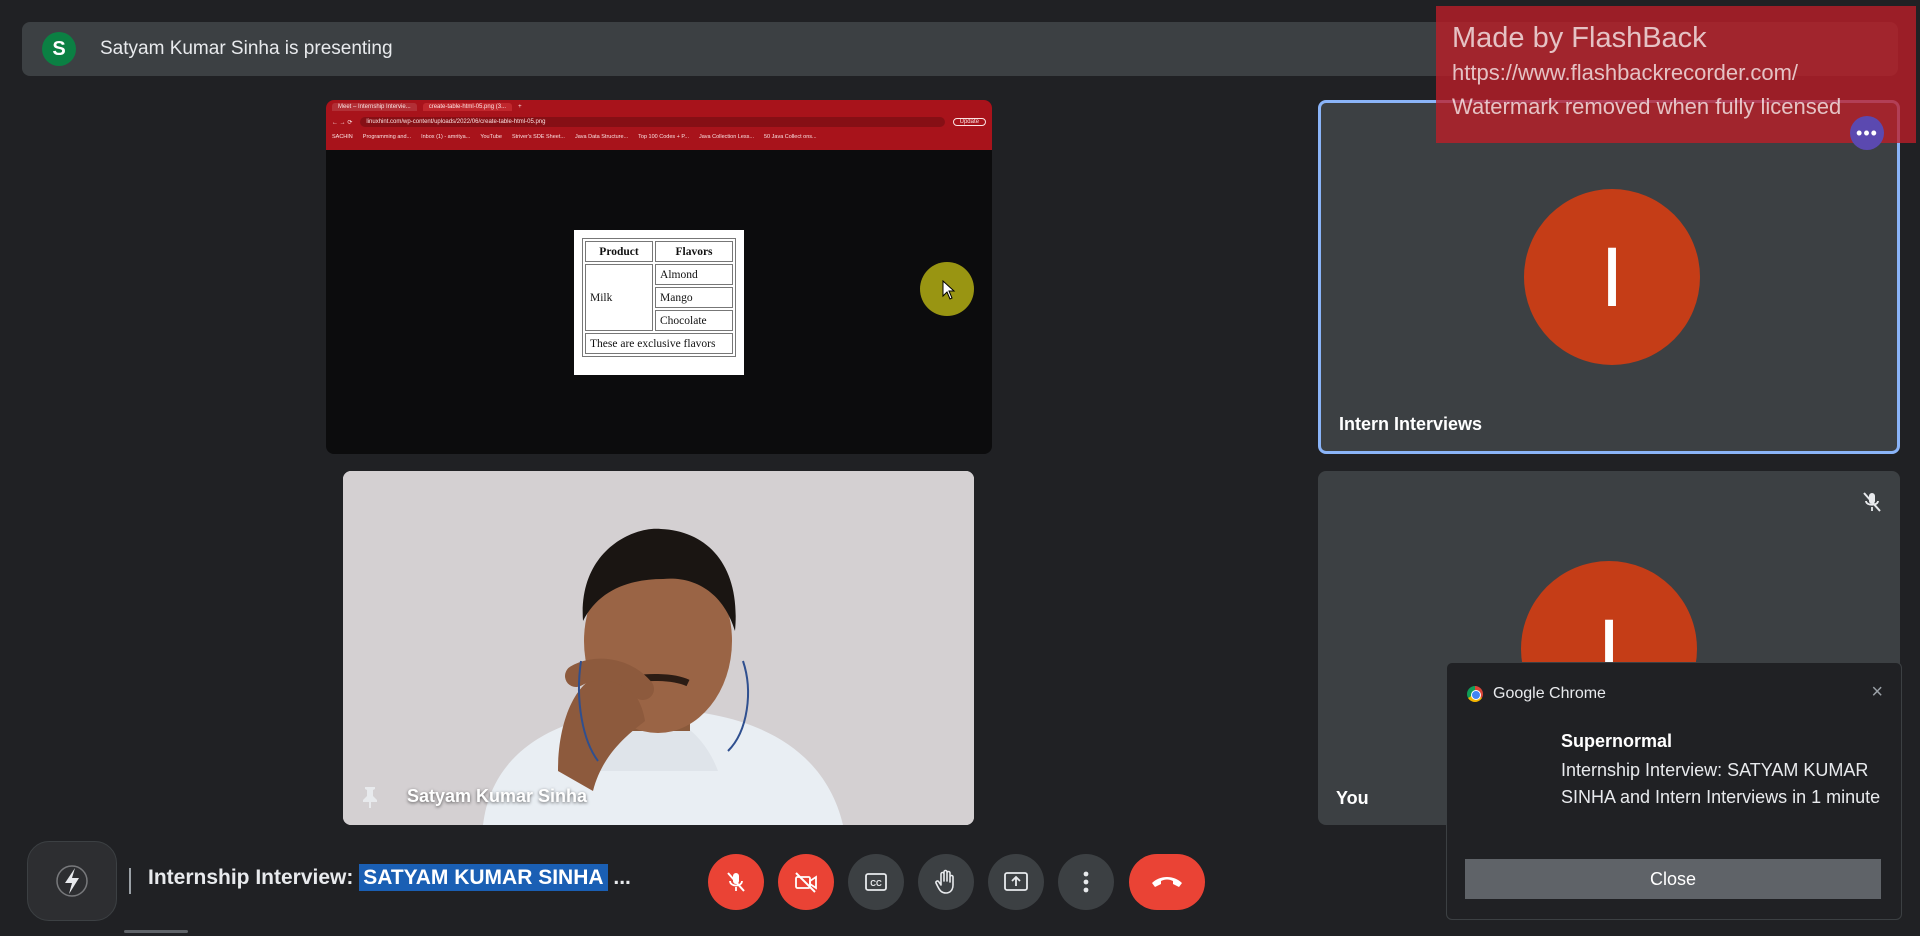 The height and width of the screenshot is (936, 1920). I want to click on hand-icon, so click(944, 881).